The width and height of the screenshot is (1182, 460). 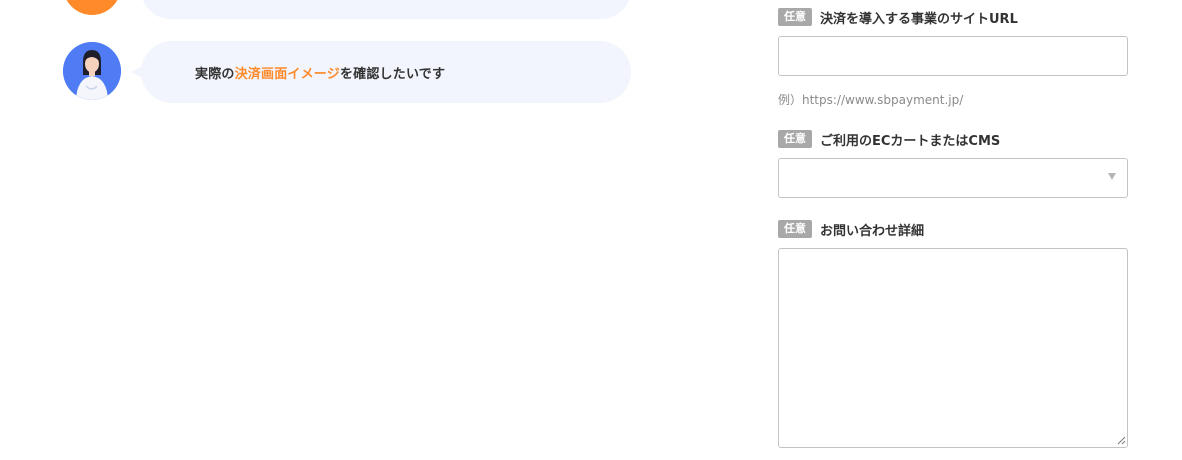 What do you see at coordinates (92, 71) in the screenshot?
I see `avatar-woman-icon` at bounding box center [92, 71].